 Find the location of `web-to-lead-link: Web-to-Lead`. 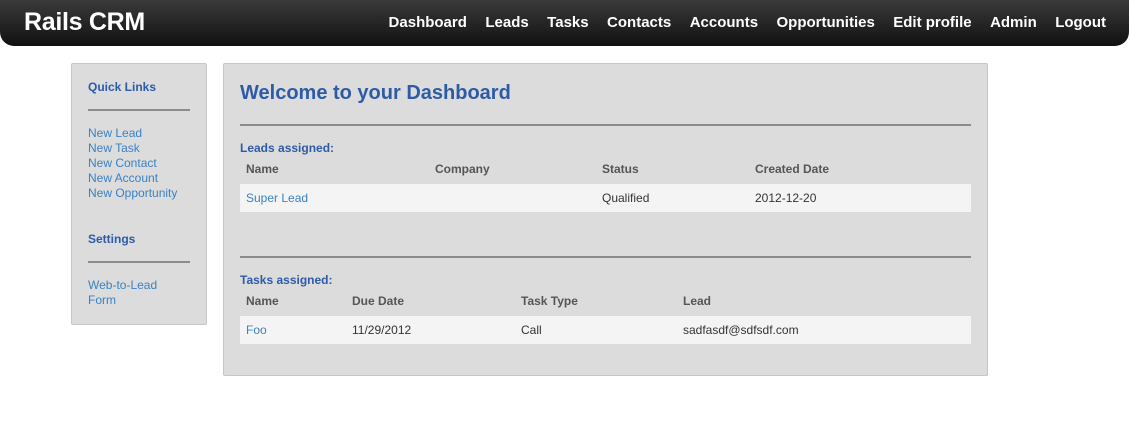

web-to-lead-link: Web-to-Lead is located at coordinates (122, 285).